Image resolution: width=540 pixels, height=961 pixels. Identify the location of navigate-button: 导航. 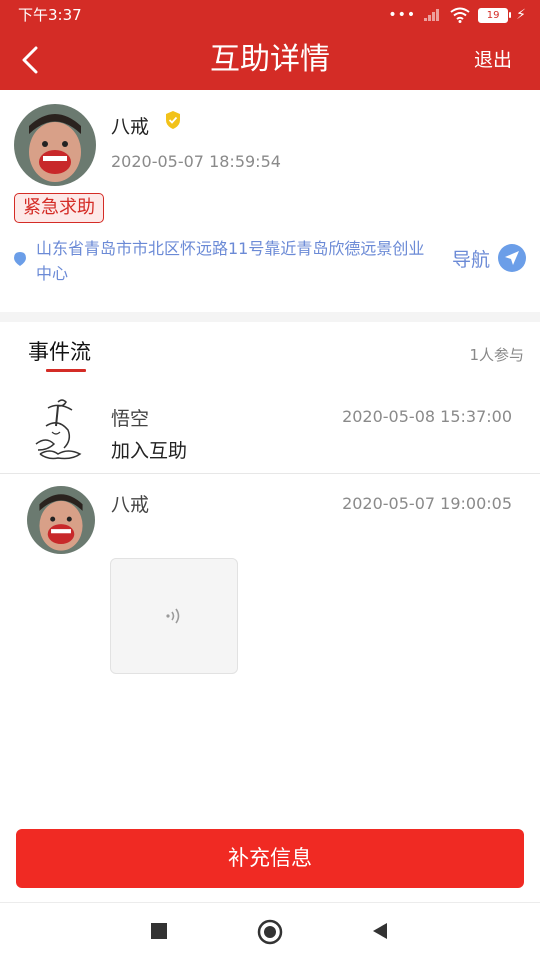
(489, 258).